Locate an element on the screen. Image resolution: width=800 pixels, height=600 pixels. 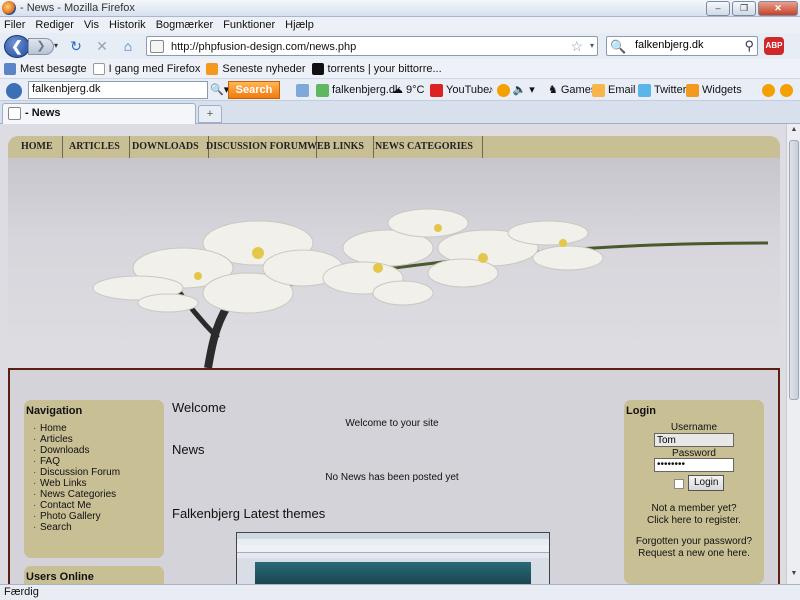
register-link: Click here to register. is located at coordinates (694, 521).